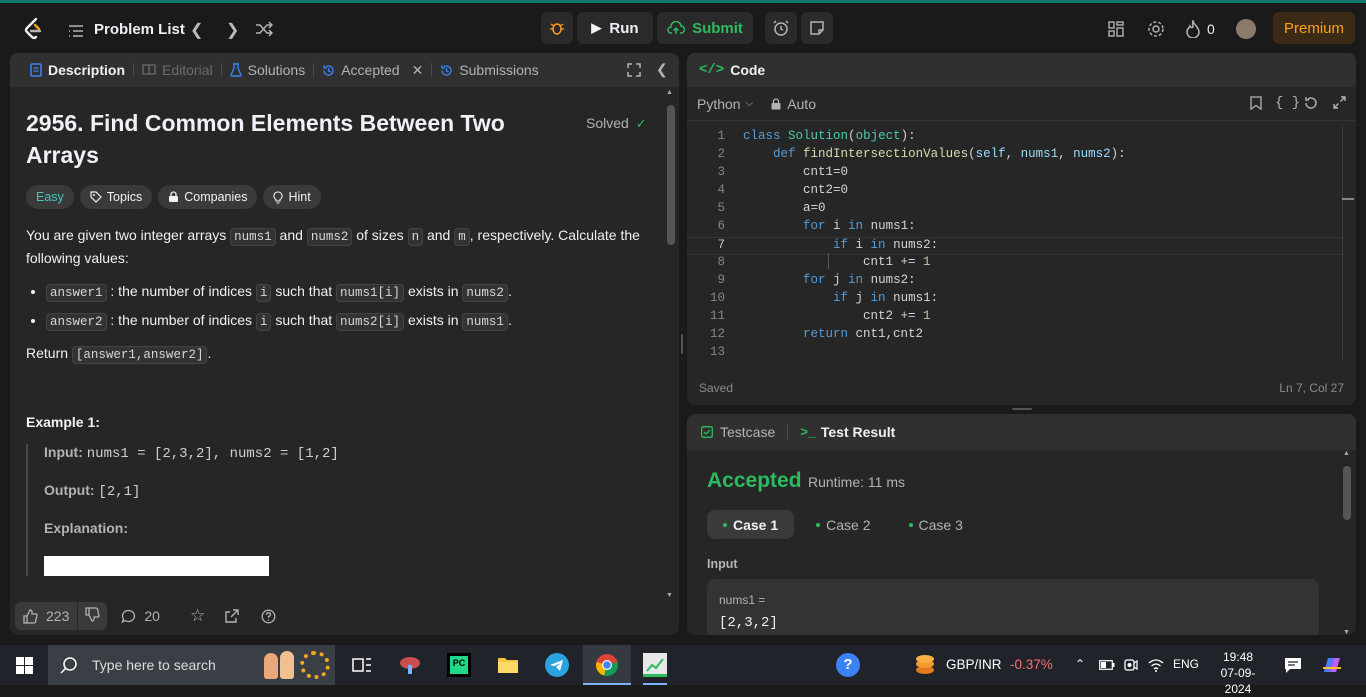 The image size is (1366, 697). I want to click on notes-button, so click(817, 28).